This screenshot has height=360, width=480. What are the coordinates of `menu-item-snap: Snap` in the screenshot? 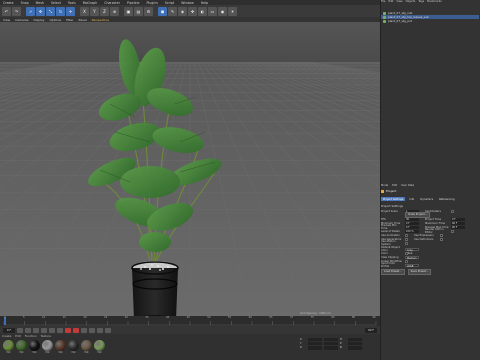 It's located at (25, 3).